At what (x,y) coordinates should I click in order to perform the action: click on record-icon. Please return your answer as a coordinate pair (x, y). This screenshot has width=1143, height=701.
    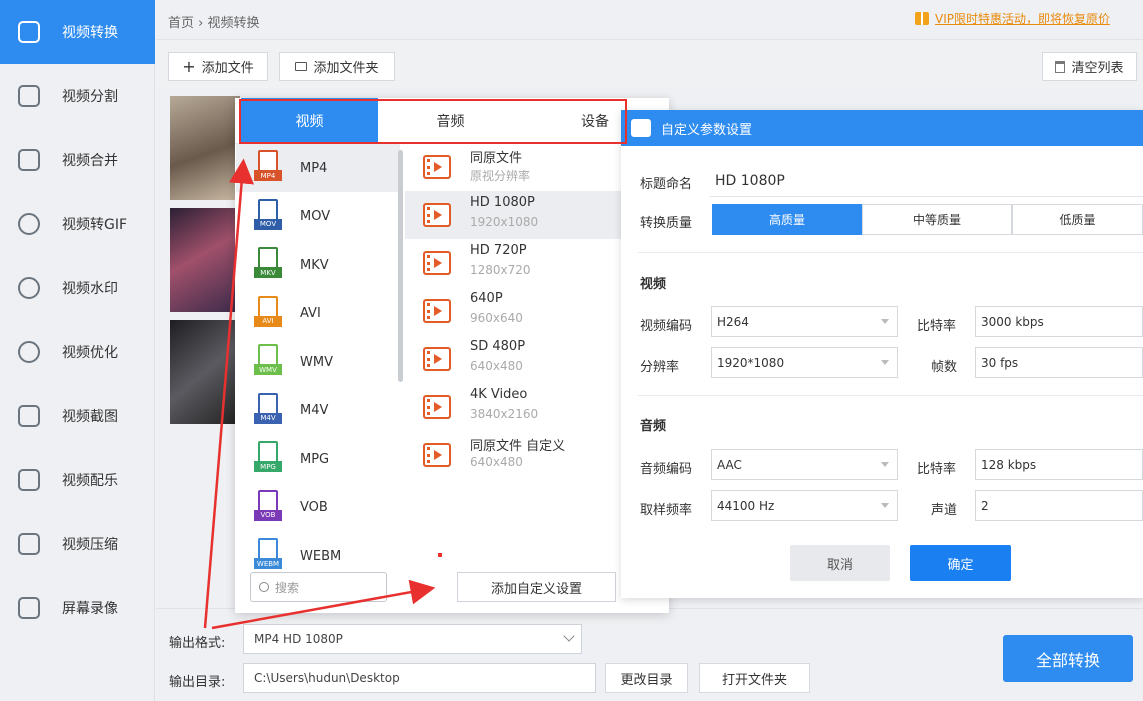
    Looking at the image, I should click on (29, 608).